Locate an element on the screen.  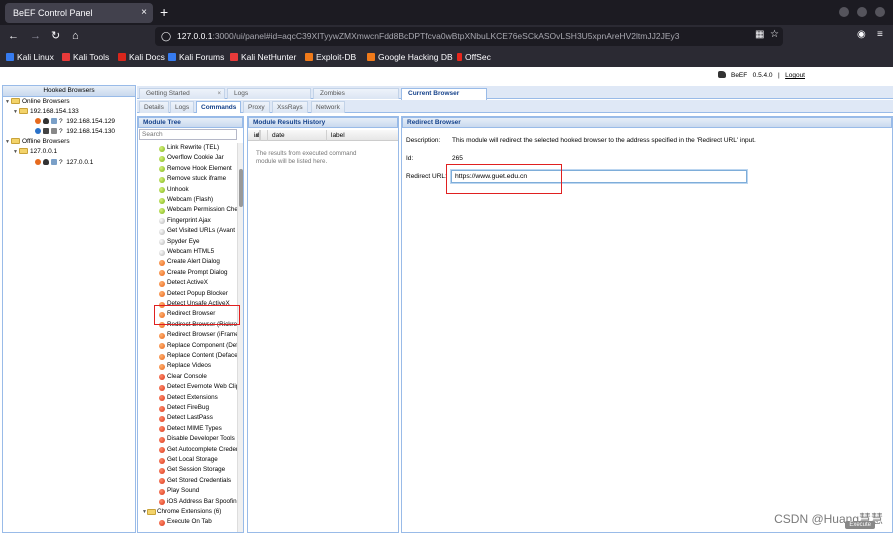
subtab-logs: Logs is located at coordinates (182, 107).